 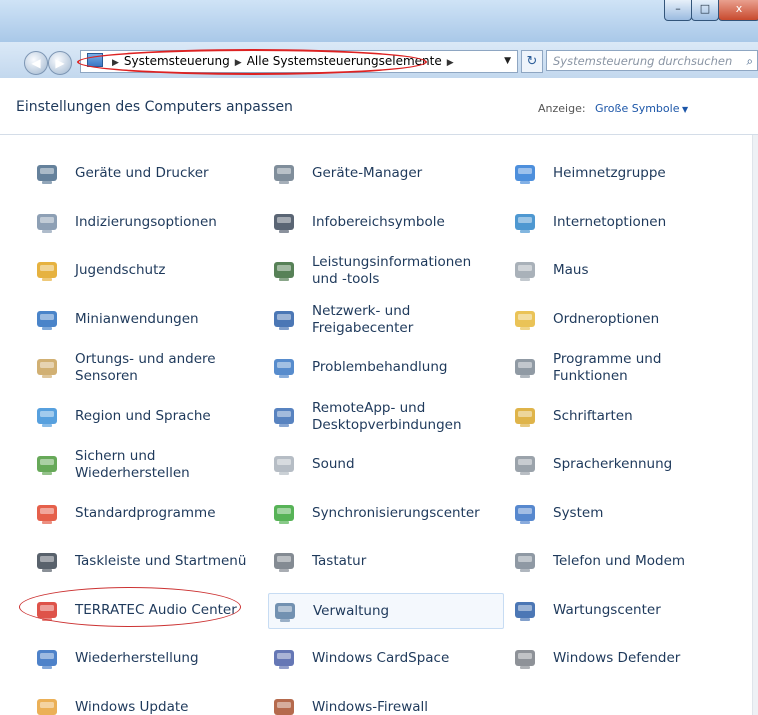 I want to click on mouse-icon, so click(x=525, y=271).